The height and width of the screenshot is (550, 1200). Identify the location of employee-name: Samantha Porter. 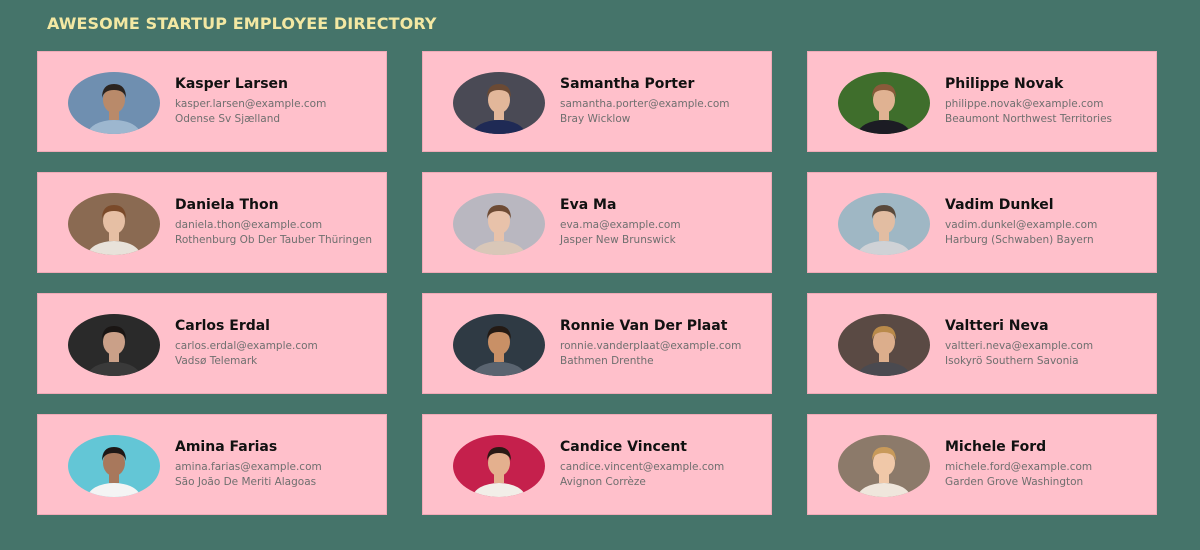
(627, 84).